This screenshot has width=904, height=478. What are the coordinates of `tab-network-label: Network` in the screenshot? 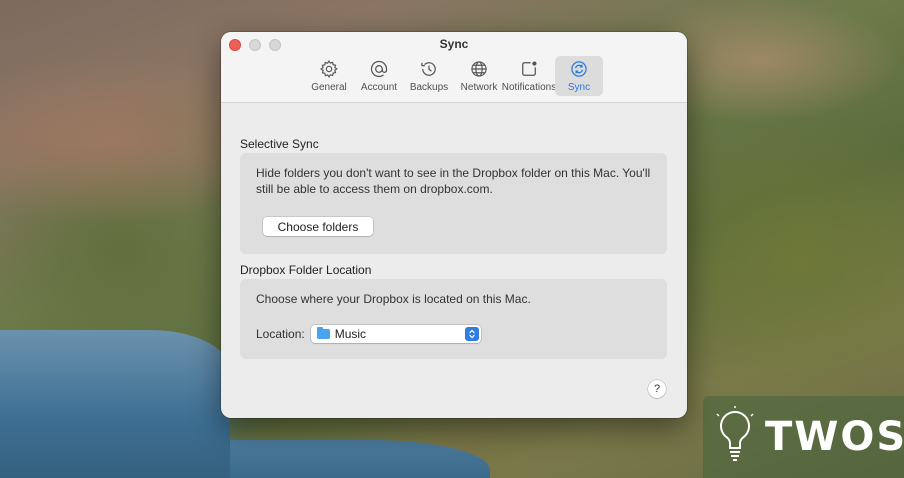 It's located at (479, 87).